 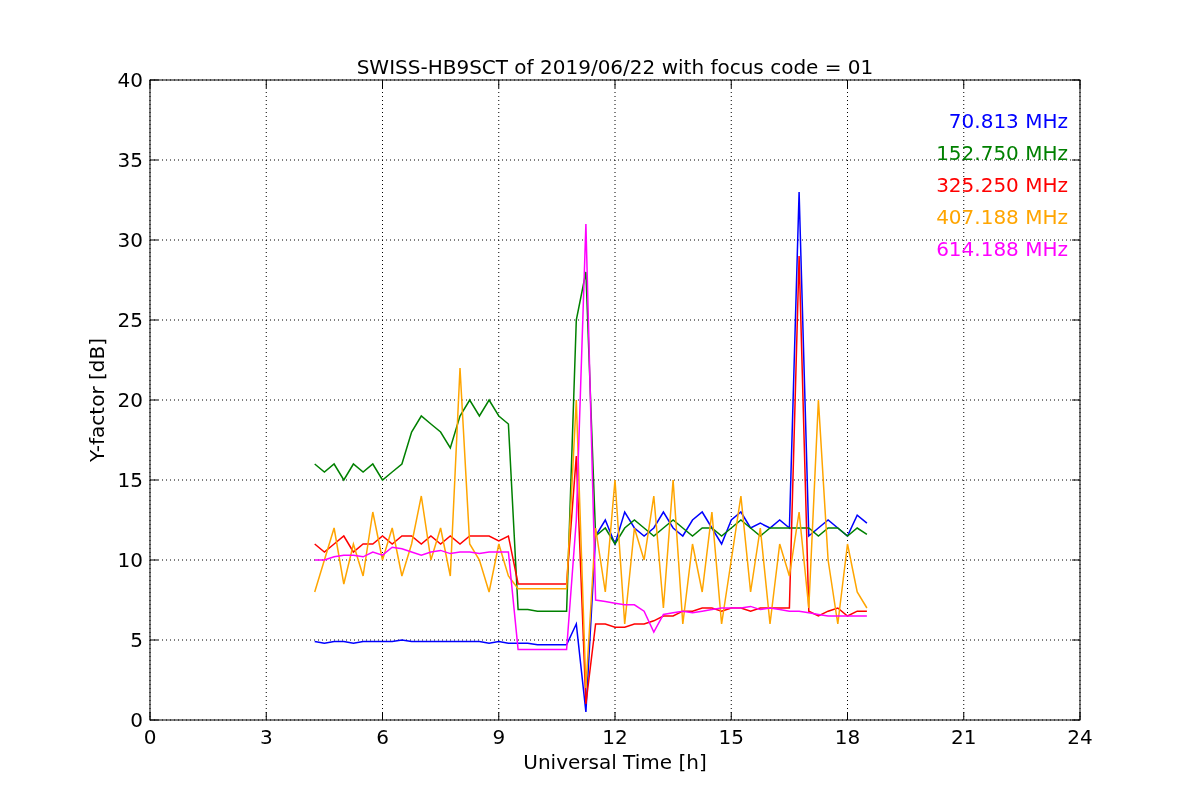 I want to click on legend-label: 407.188 MHz, so click(x=1002, y=217).